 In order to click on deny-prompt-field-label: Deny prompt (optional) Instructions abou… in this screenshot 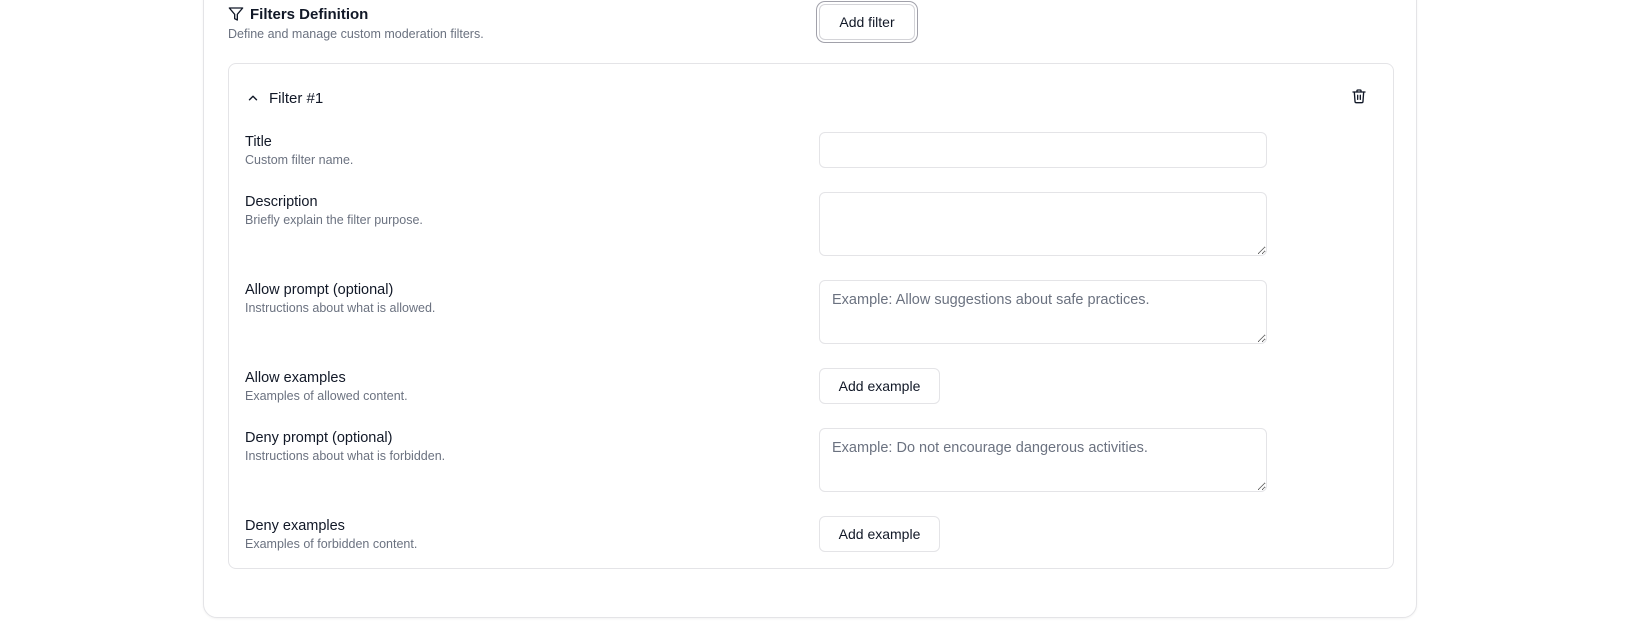, I will do `click(345, 446)`.